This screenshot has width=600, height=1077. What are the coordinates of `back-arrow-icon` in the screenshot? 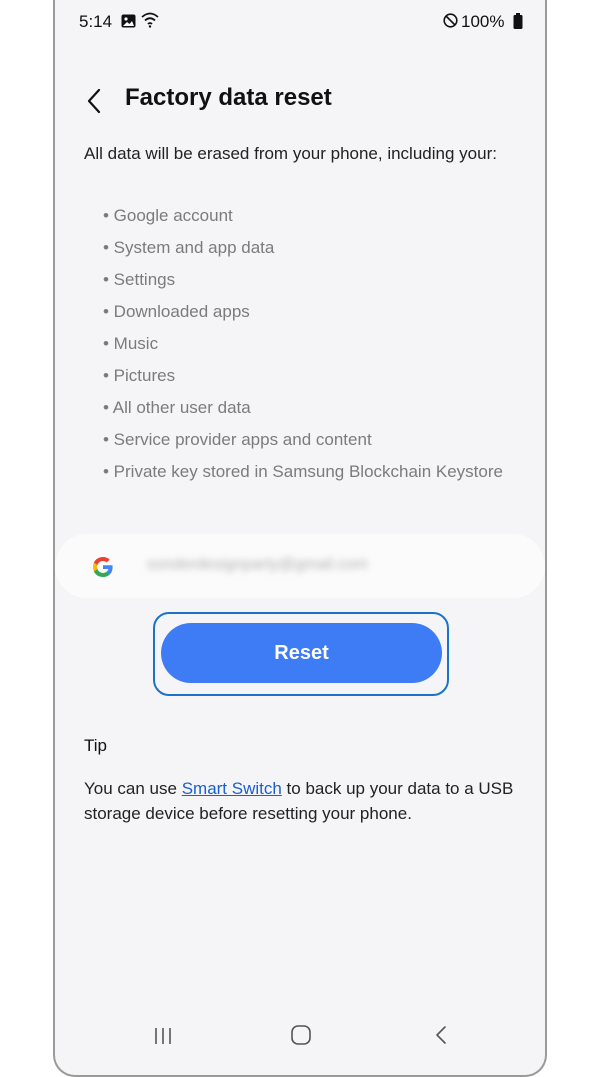 It's located at (94, 101).